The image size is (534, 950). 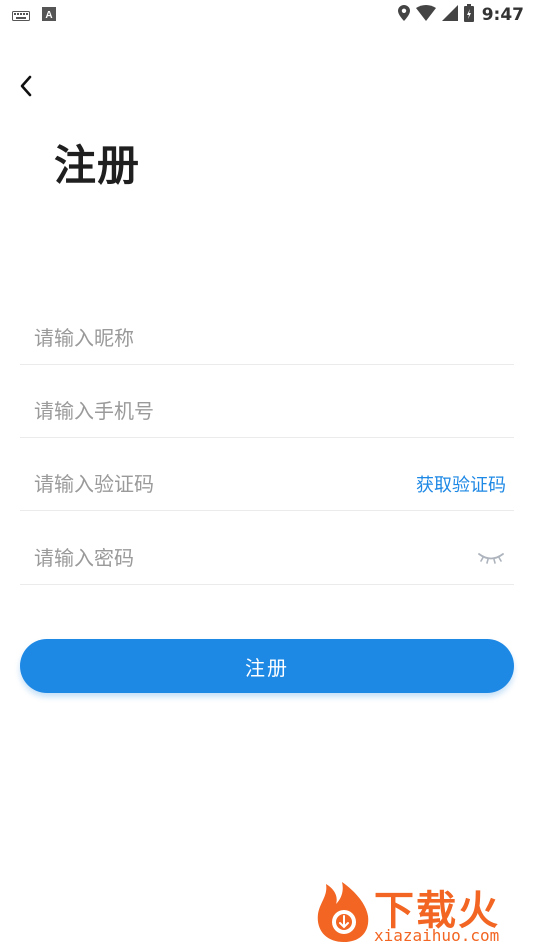 What do you see at coordinates (344, 914) in the screenshot?
I see `flame-logo-icon` at bounding box center [344, 914].